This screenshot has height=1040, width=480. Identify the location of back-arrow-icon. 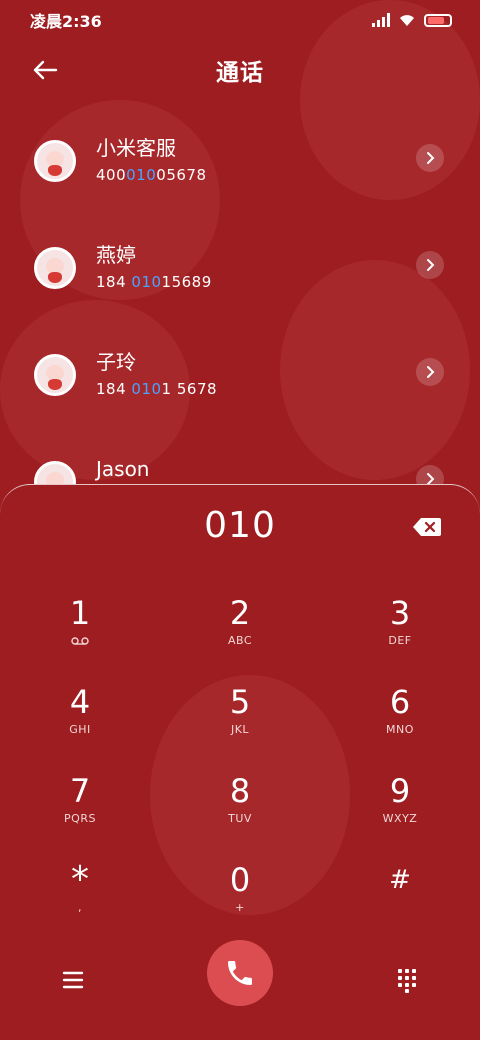
(45, 70).